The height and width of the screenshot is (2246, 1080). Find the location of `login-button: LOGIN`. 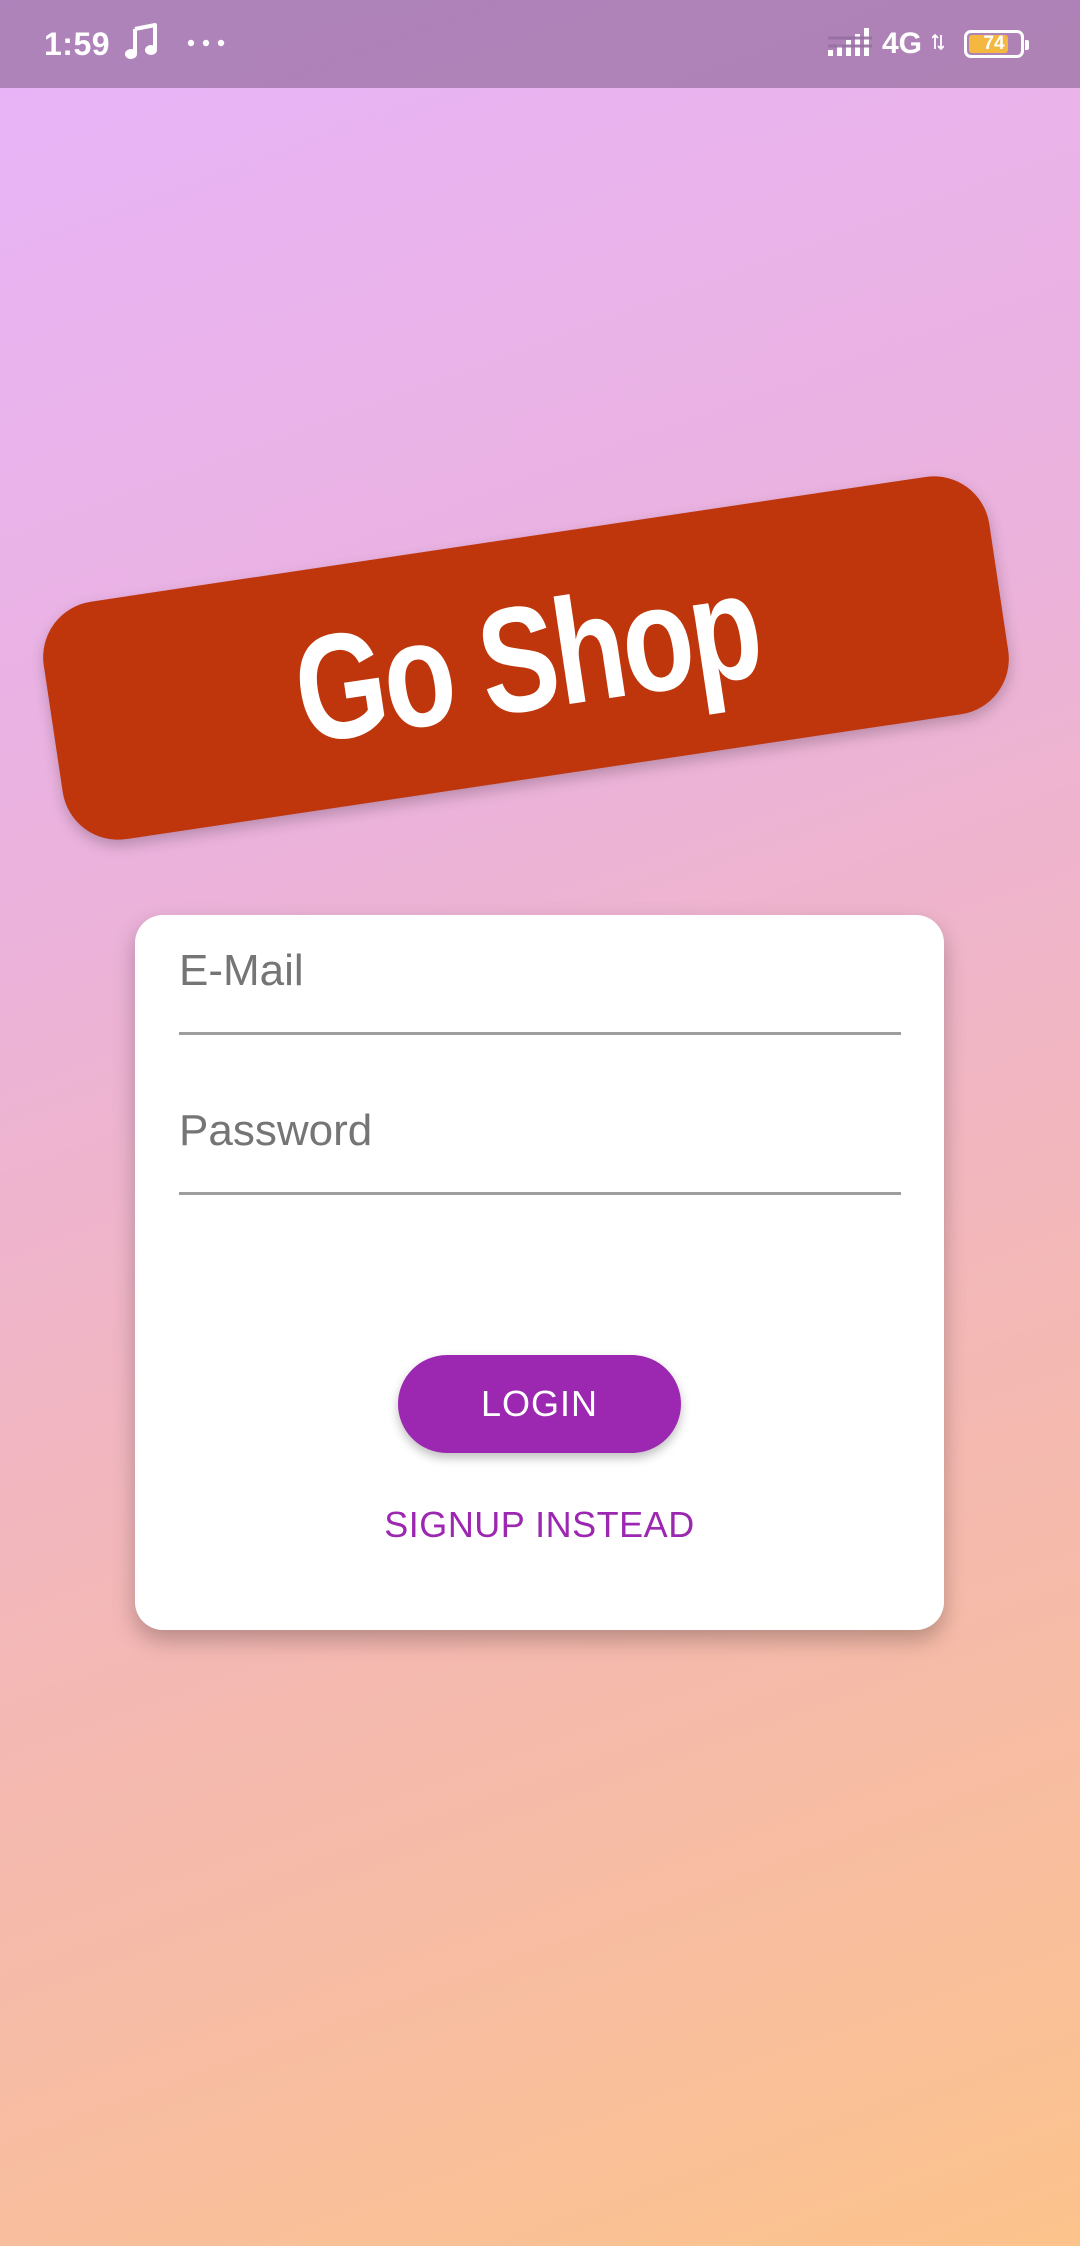

login-button: LOGIN is located at coordinates (539, 1404).